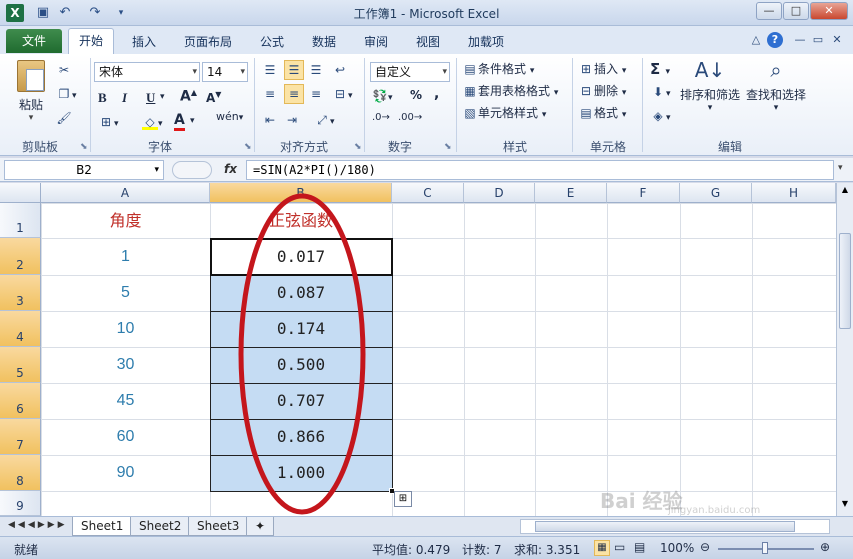 Image resolution: width=853 pixels, height=559 pixels. I want to click on name-box-dropdown-icon: ▾, so click(156, 170).